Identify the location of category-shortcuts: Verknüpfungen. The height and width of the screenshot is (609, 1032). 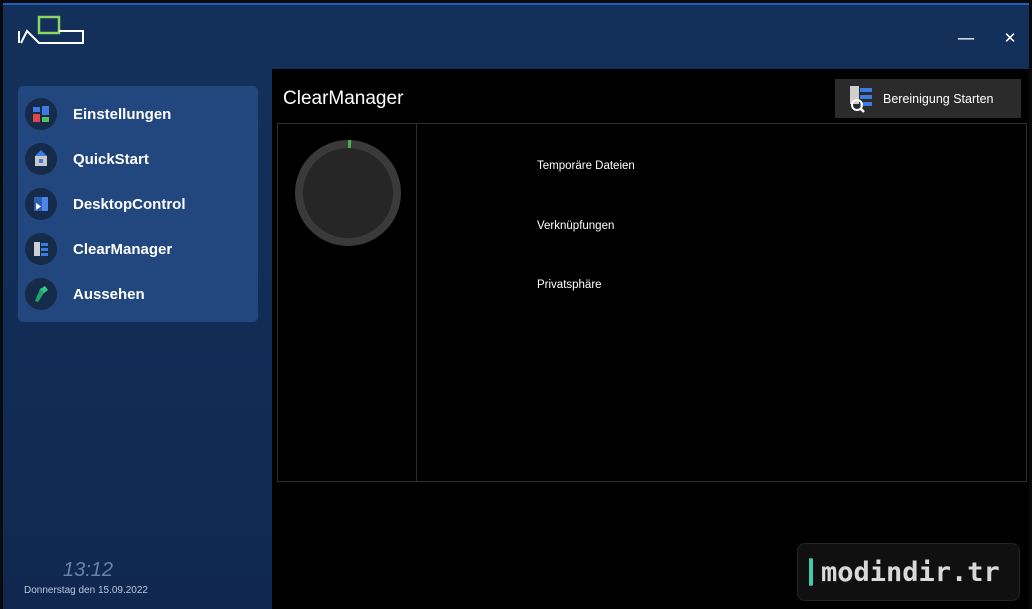
(575, 226).